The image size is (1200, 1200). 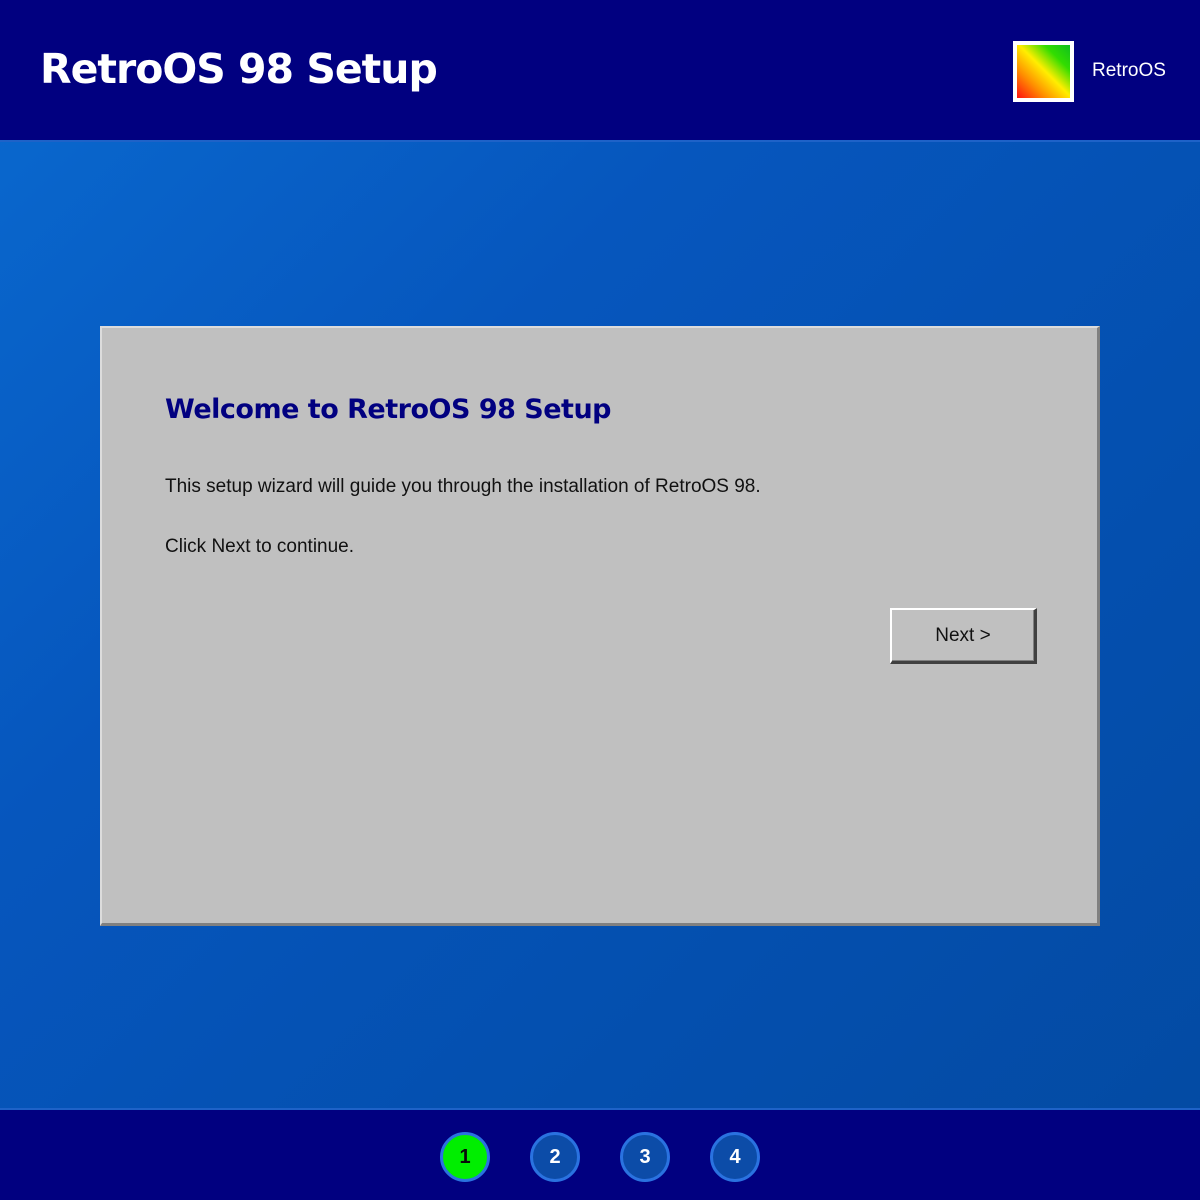 I want to click on step-4-indicator: 4, so click(x=735, y=1157).